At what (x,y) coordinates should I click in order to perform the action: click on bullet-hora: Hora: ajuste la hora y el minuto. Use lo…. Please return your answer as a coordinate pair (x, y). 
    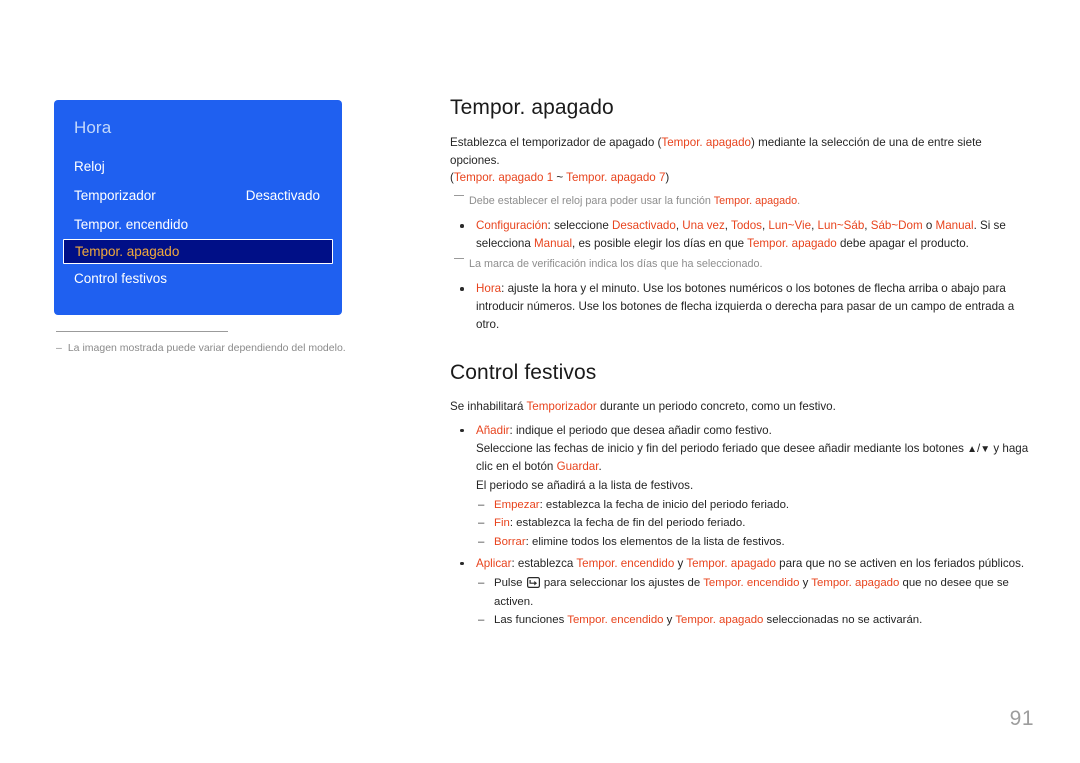
    Looking at the image, I should click on (740, 306).